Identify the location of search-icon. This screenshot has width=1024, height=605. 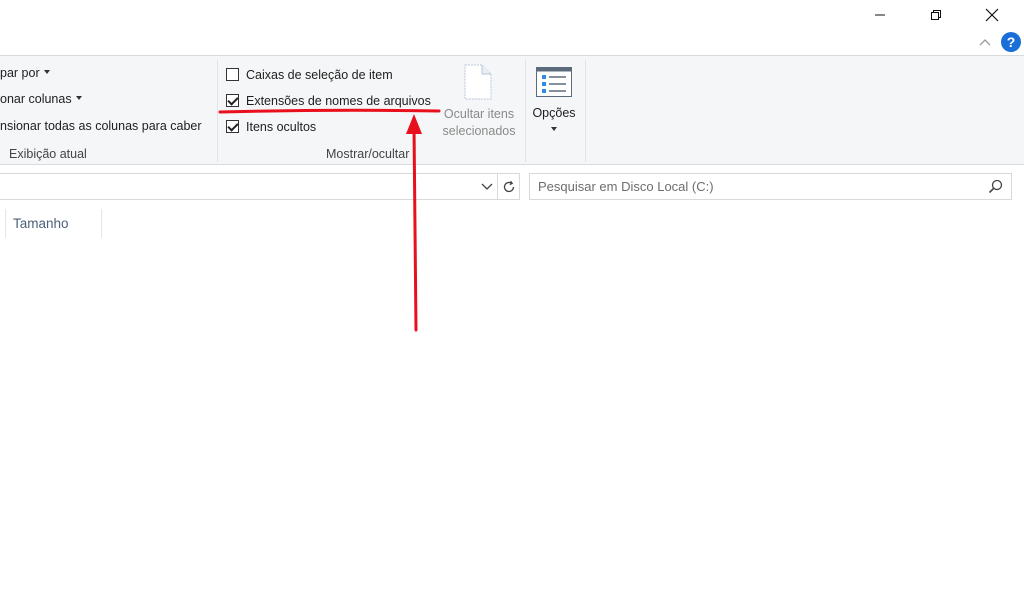
(996, 187).